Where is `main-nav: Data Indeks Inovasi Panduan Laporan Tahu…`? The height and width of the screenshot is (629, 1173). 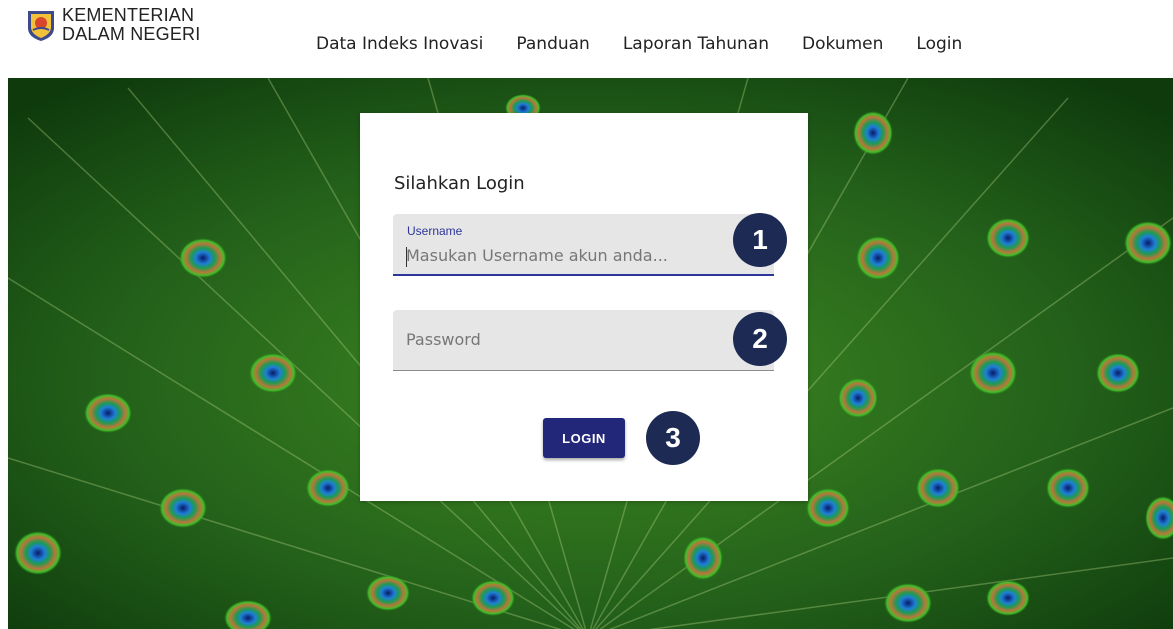 main-nav: Data Indeks Inovasi Panduan Laporan Tahu… is located at coordinates (639, 44).